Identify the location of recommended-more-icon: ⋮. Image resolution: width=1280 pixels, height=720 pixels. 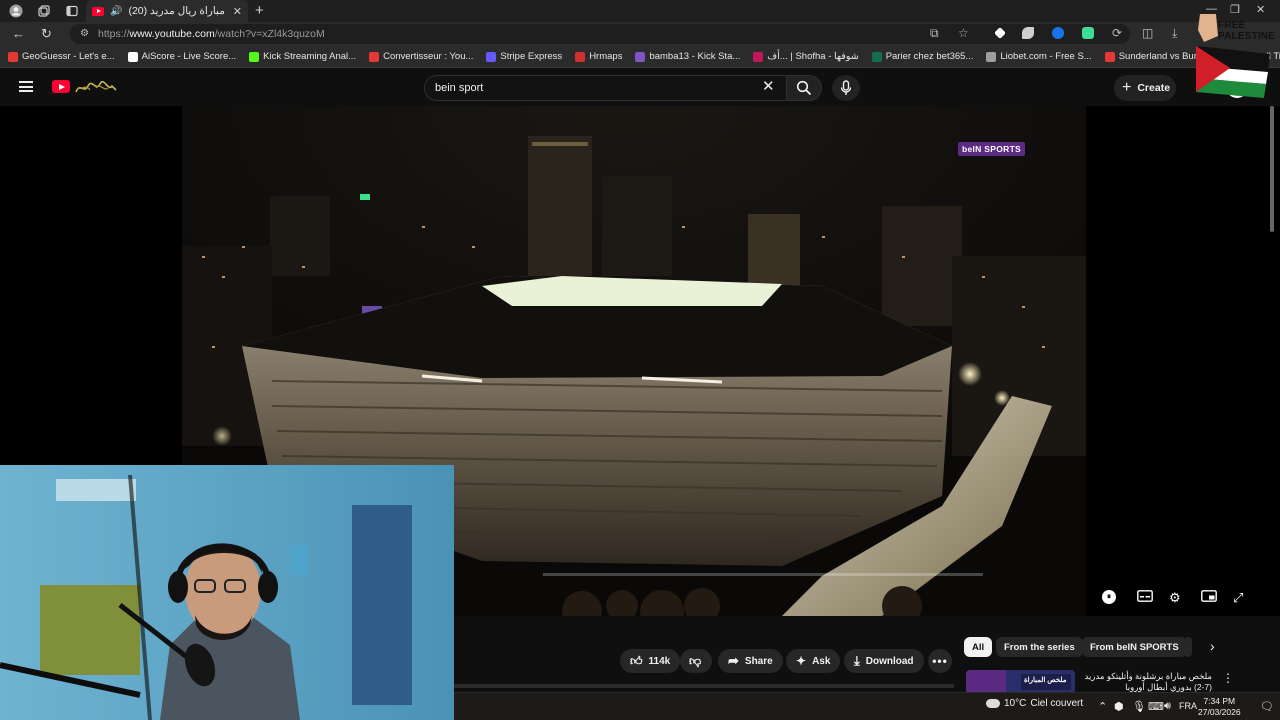
(1228, 678).